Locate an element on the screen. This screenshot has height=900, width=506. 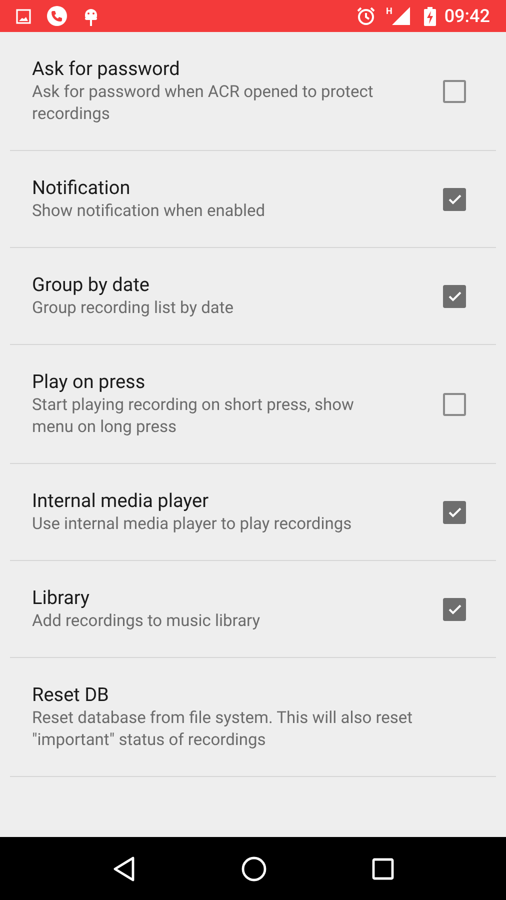
network-type: H is located at coordinates (389, 12).